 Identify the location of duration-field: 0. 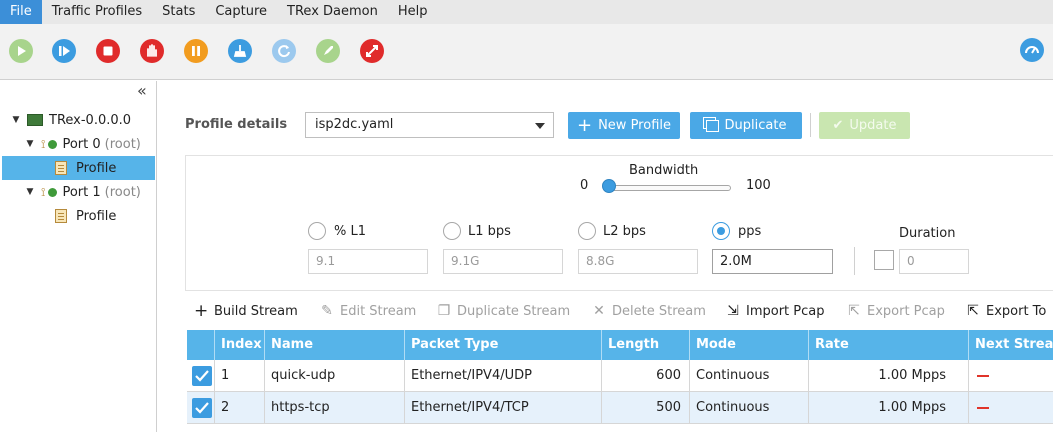
(934, 261).